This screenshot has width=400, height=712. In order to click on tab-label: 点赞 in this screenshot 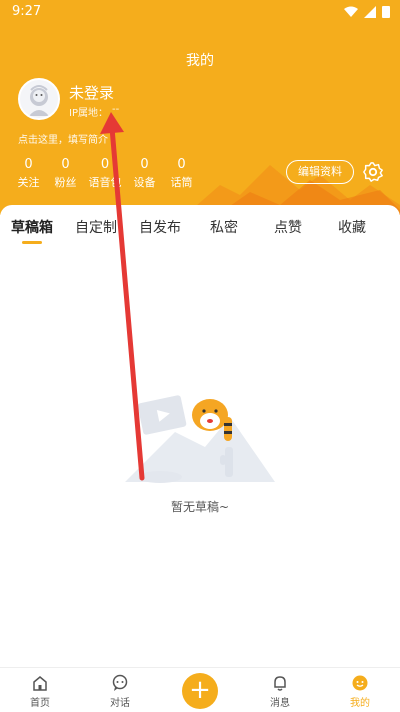, I will do `click(288, 228)`.